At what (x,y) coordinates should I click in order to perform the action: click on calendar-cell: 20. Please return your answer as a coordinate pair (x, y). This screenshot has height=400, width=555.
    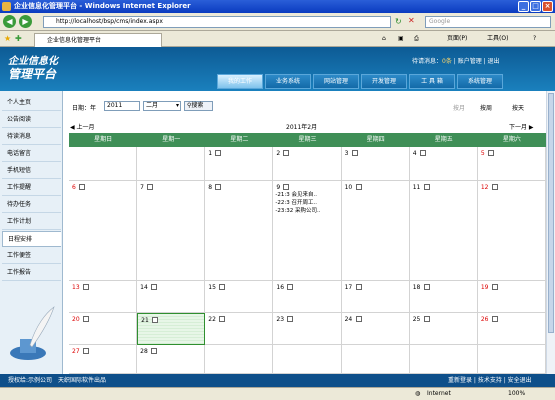
    Looking at the image, I should click on (103, 329).